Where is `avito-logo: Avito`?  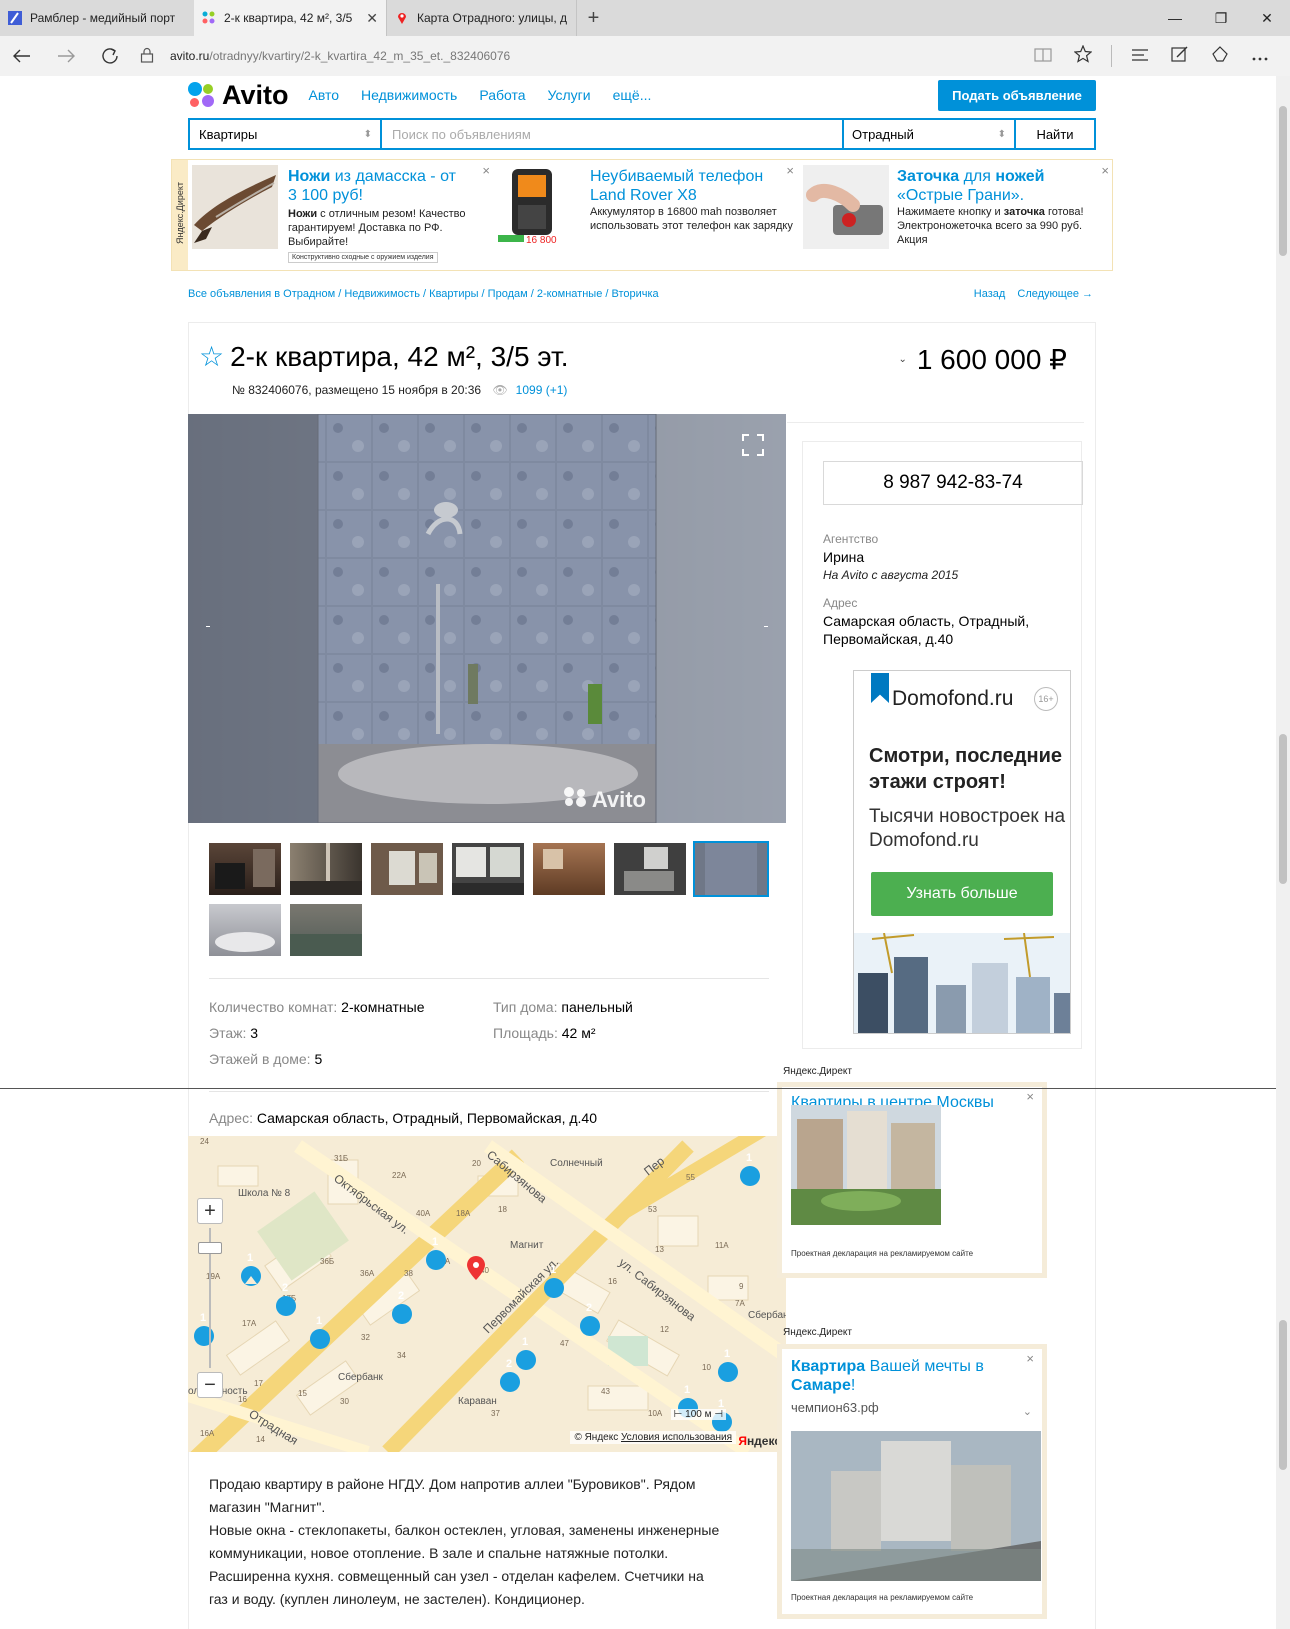
avito-logo: Avito is located at coordinates (238, 95).